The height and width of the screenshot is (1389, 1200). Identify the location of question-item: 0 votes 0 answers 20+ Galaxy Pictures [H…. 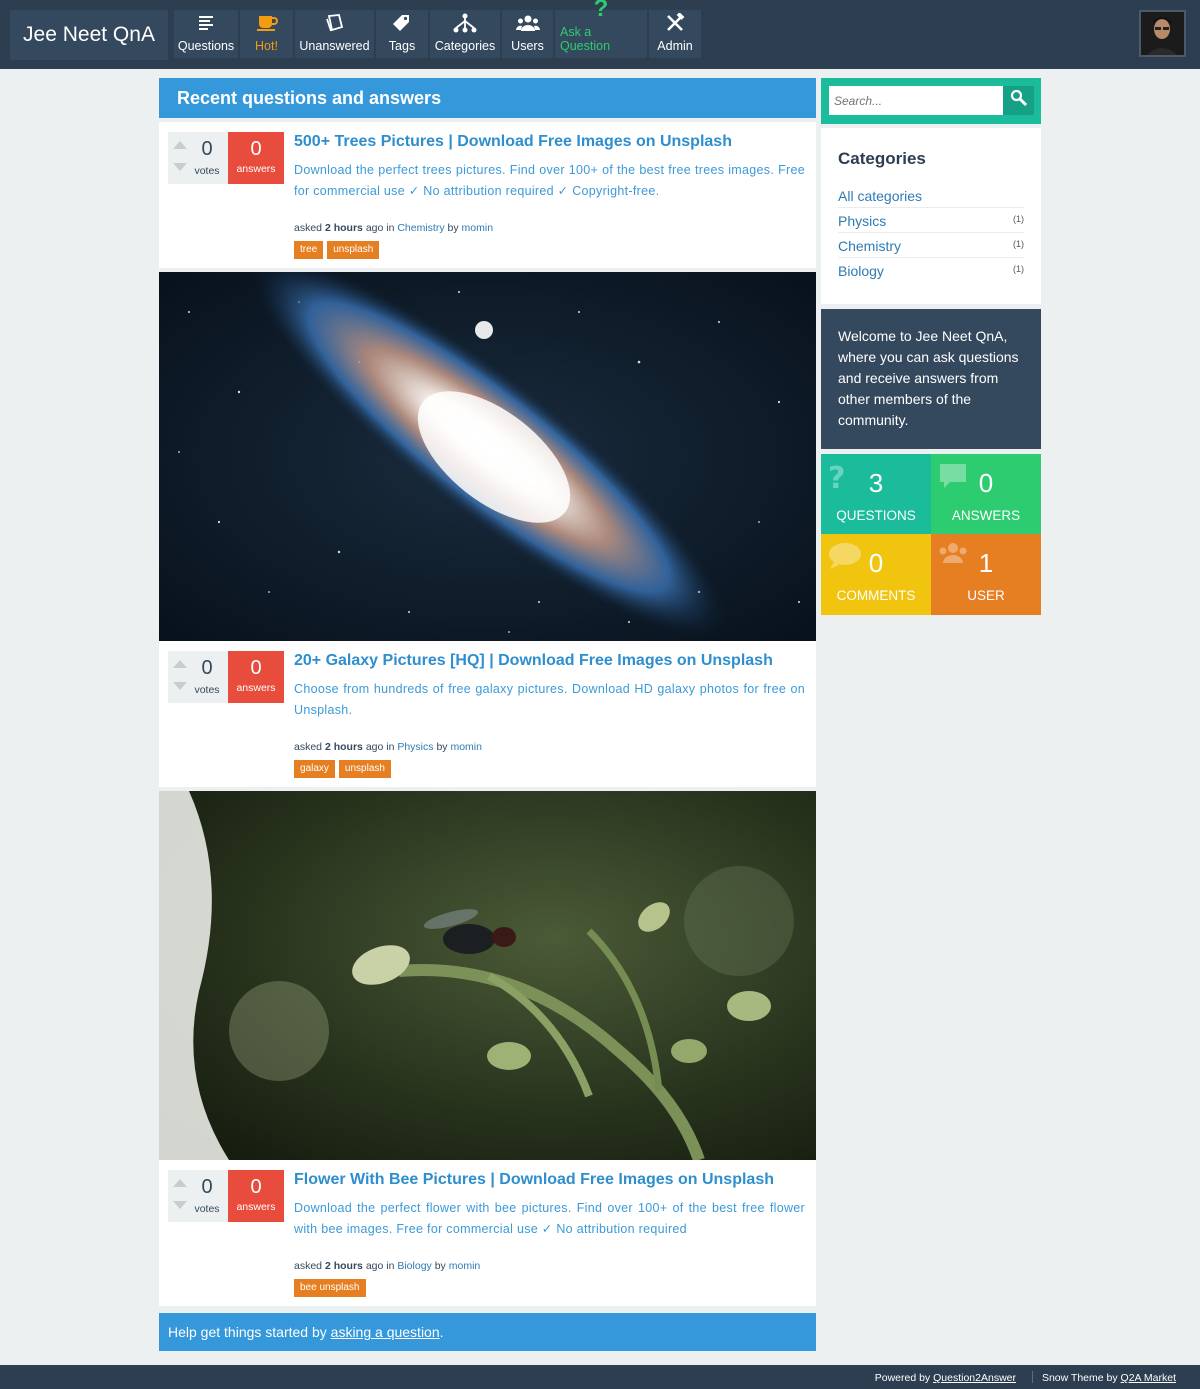
(487, 714).